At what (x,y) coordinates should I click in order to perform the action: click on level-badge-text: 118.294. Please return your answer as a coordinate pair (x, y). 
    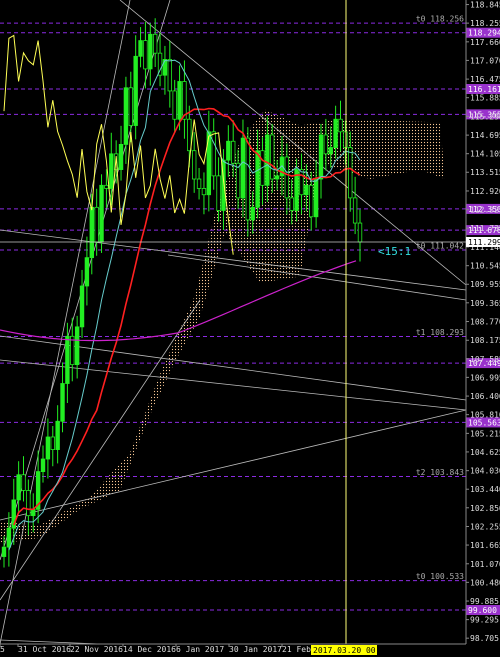
    Looking at the image, I should click on (484, 33).